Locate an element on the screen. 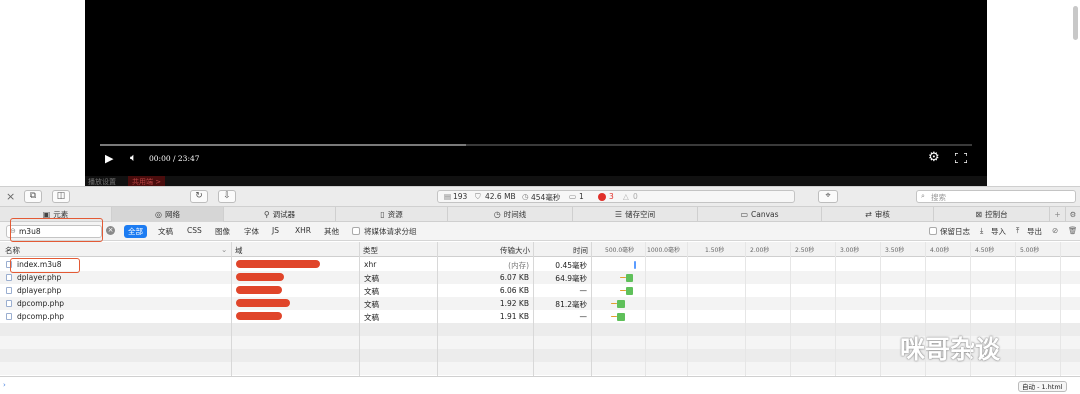  column-domain: 域 is located at coordinates (239, 250).